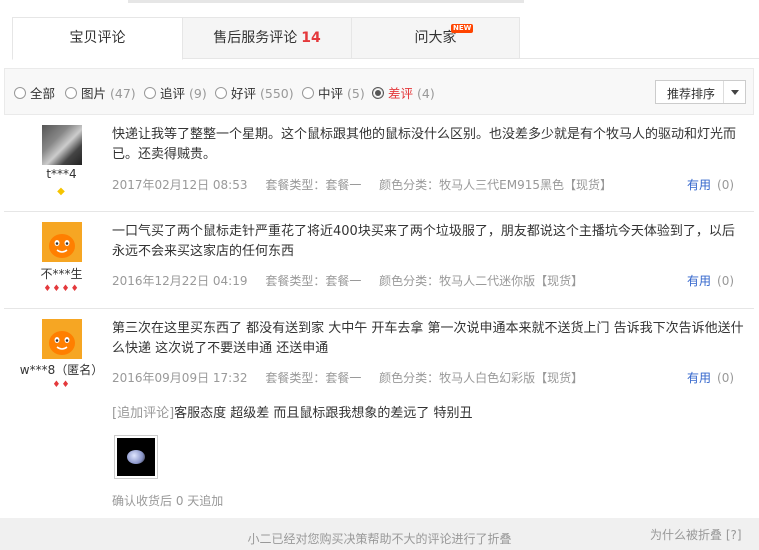 Image resolution: width=759 pixels, height=550 pixels. I want to click on filter-label: 全部, so click(43, 93).